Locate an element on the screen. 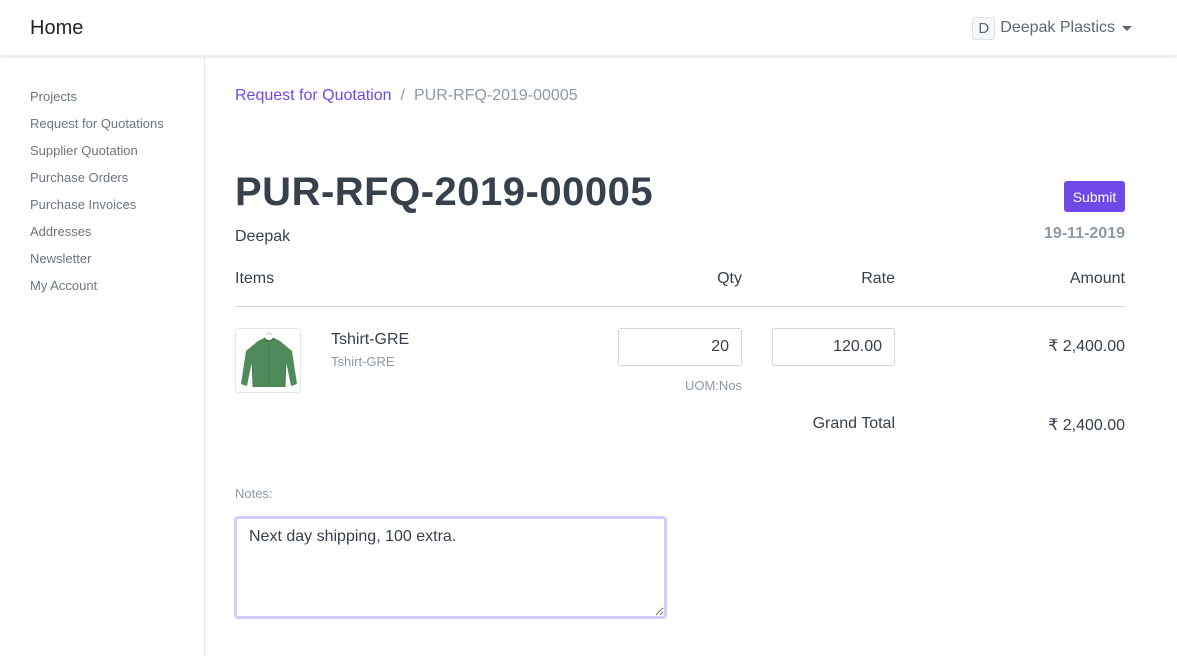 Image resolution: width=1177 pixels, height=656 pixels. sidebar-item-purchase-orders: Purchase Orders is located at coordinates (102, 182).